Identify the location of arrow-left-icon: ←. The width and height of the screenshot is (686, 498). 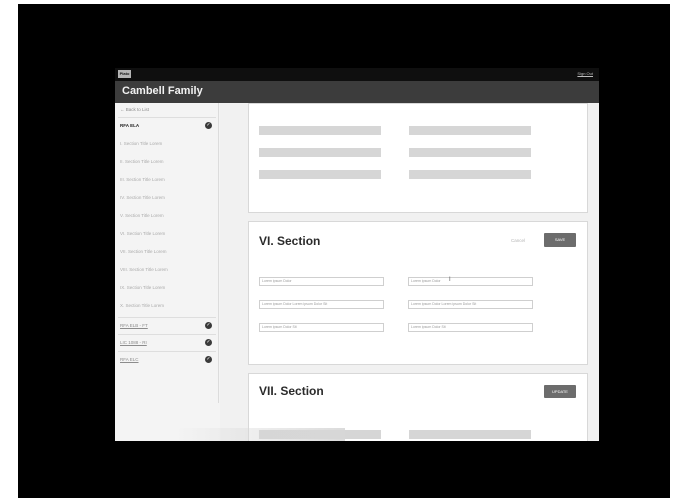
(122, 109).